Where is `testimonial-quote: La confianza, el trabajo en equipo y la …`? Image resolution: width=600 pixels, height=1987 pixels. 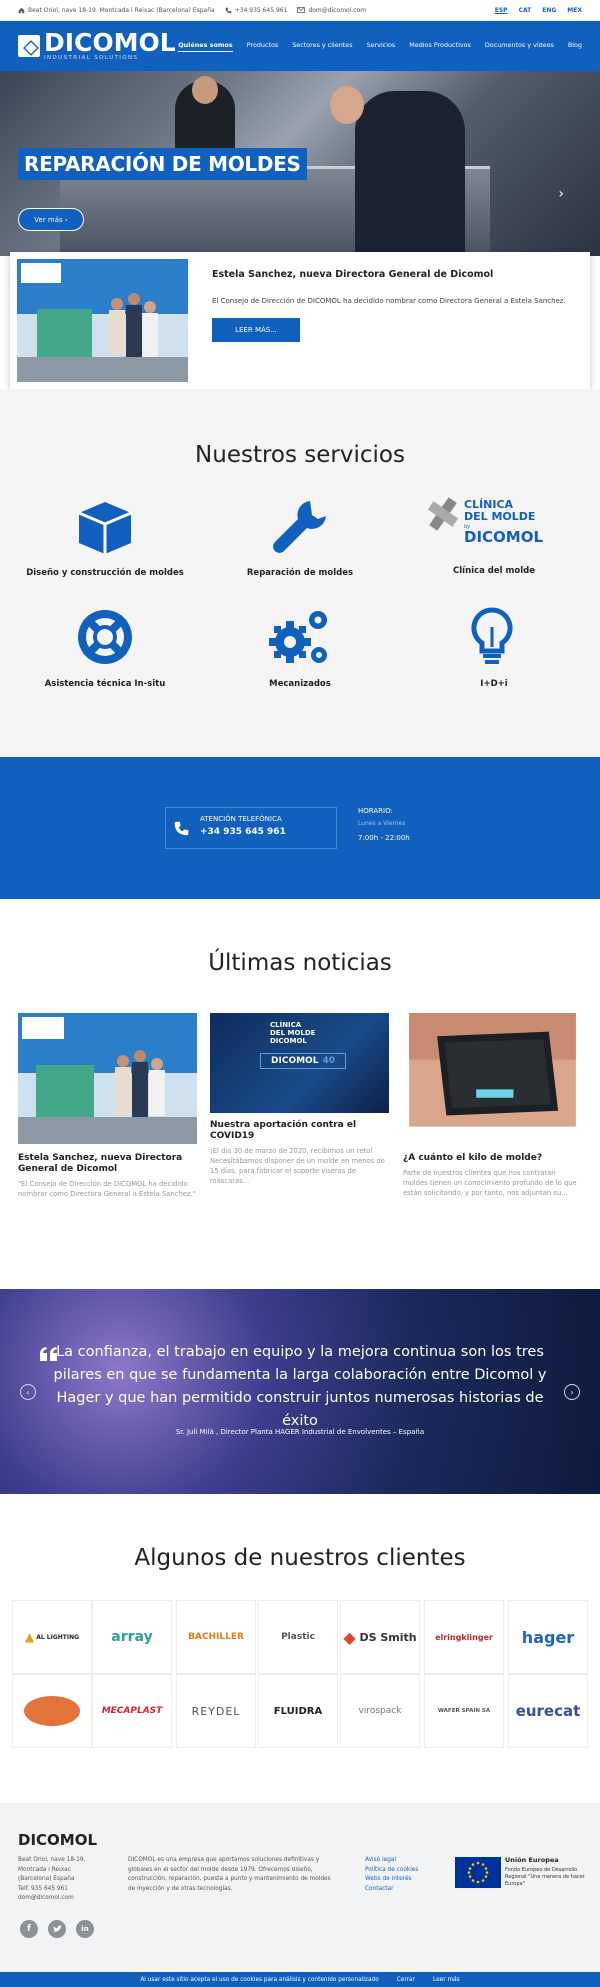
testimonial-quote: La confianza, el trabajo en equipo y la … is located at coordinates (300, 1386).